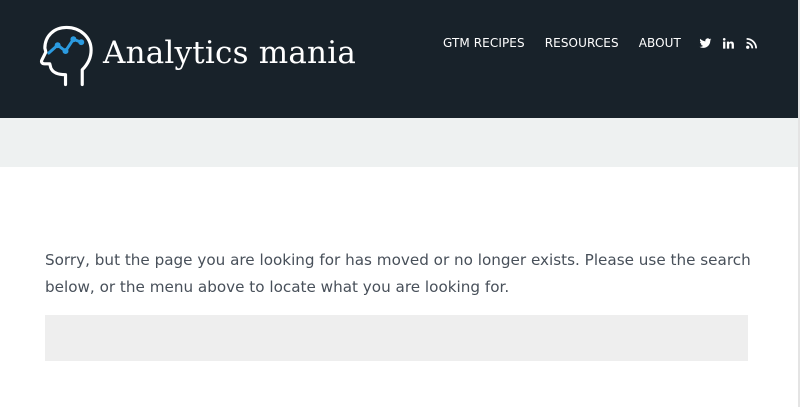 This screenshot has height=407, width=800. What do you see at coordinates (399, 142) in the screenshot?
I see `page-title-band` at bounding box center [399, 142].